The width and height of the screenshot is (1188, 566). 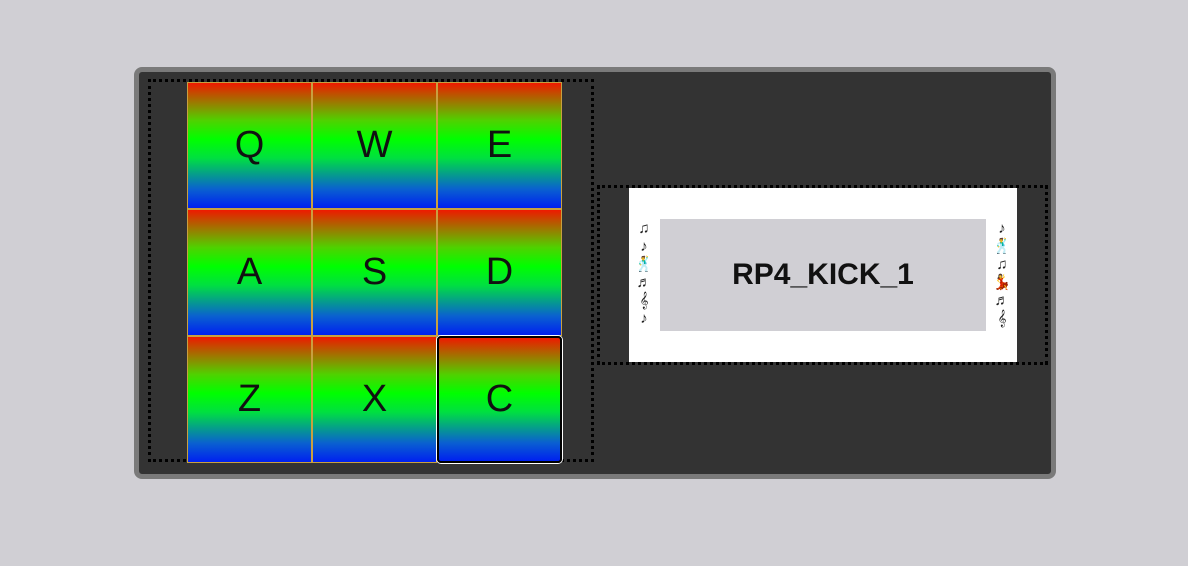 I want to click on display-panel: ♫ ♪ 🕺 ♬ 𝄞 ♪ RP4_KICK_1 ♪ 🕺 ♫ 💃 ♬ 𝄞, so click(x=822, y=275).